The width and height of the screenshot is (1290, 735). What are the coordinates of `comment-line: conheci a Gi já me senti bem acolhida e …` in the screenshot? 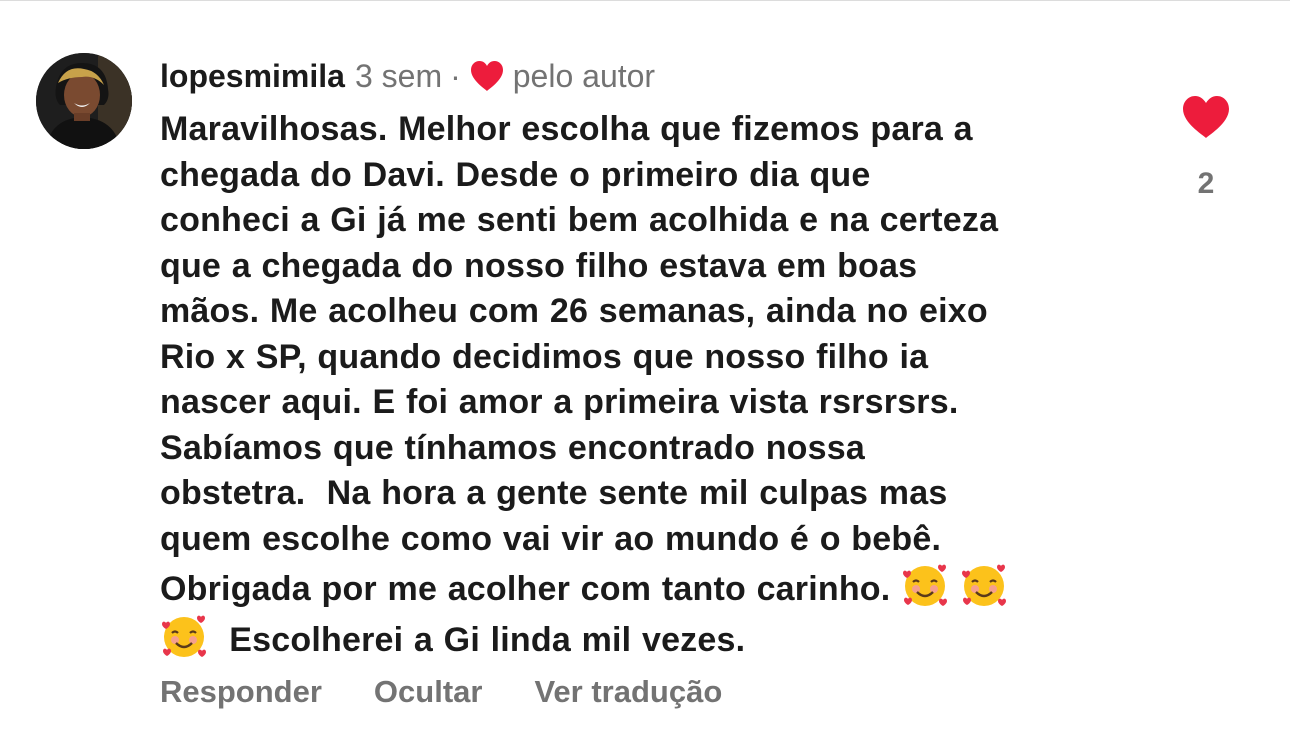 It's located at (579, 220).